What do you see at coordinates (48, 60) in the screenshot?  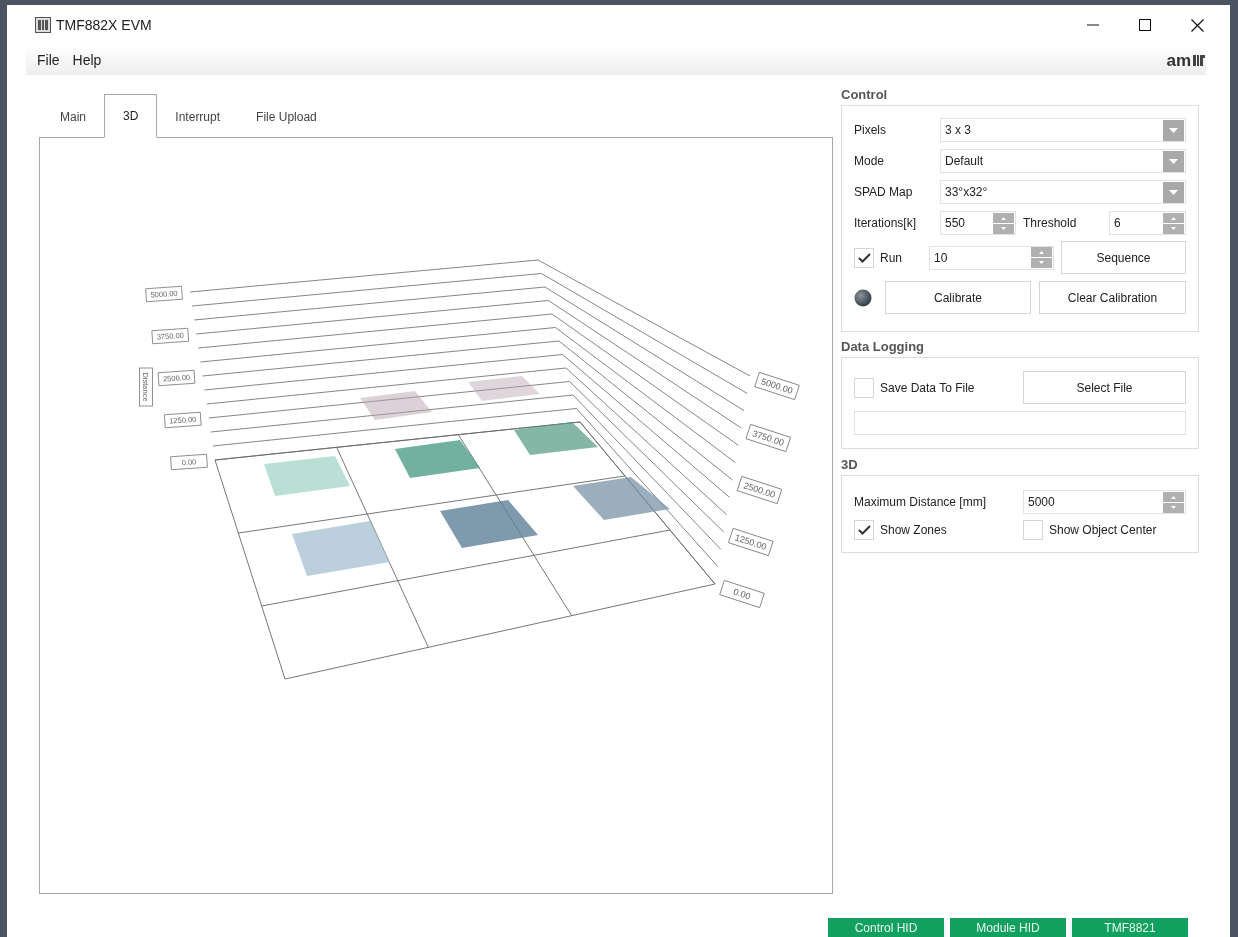 I see `menu-item: File` at bounding box center [48, 60].